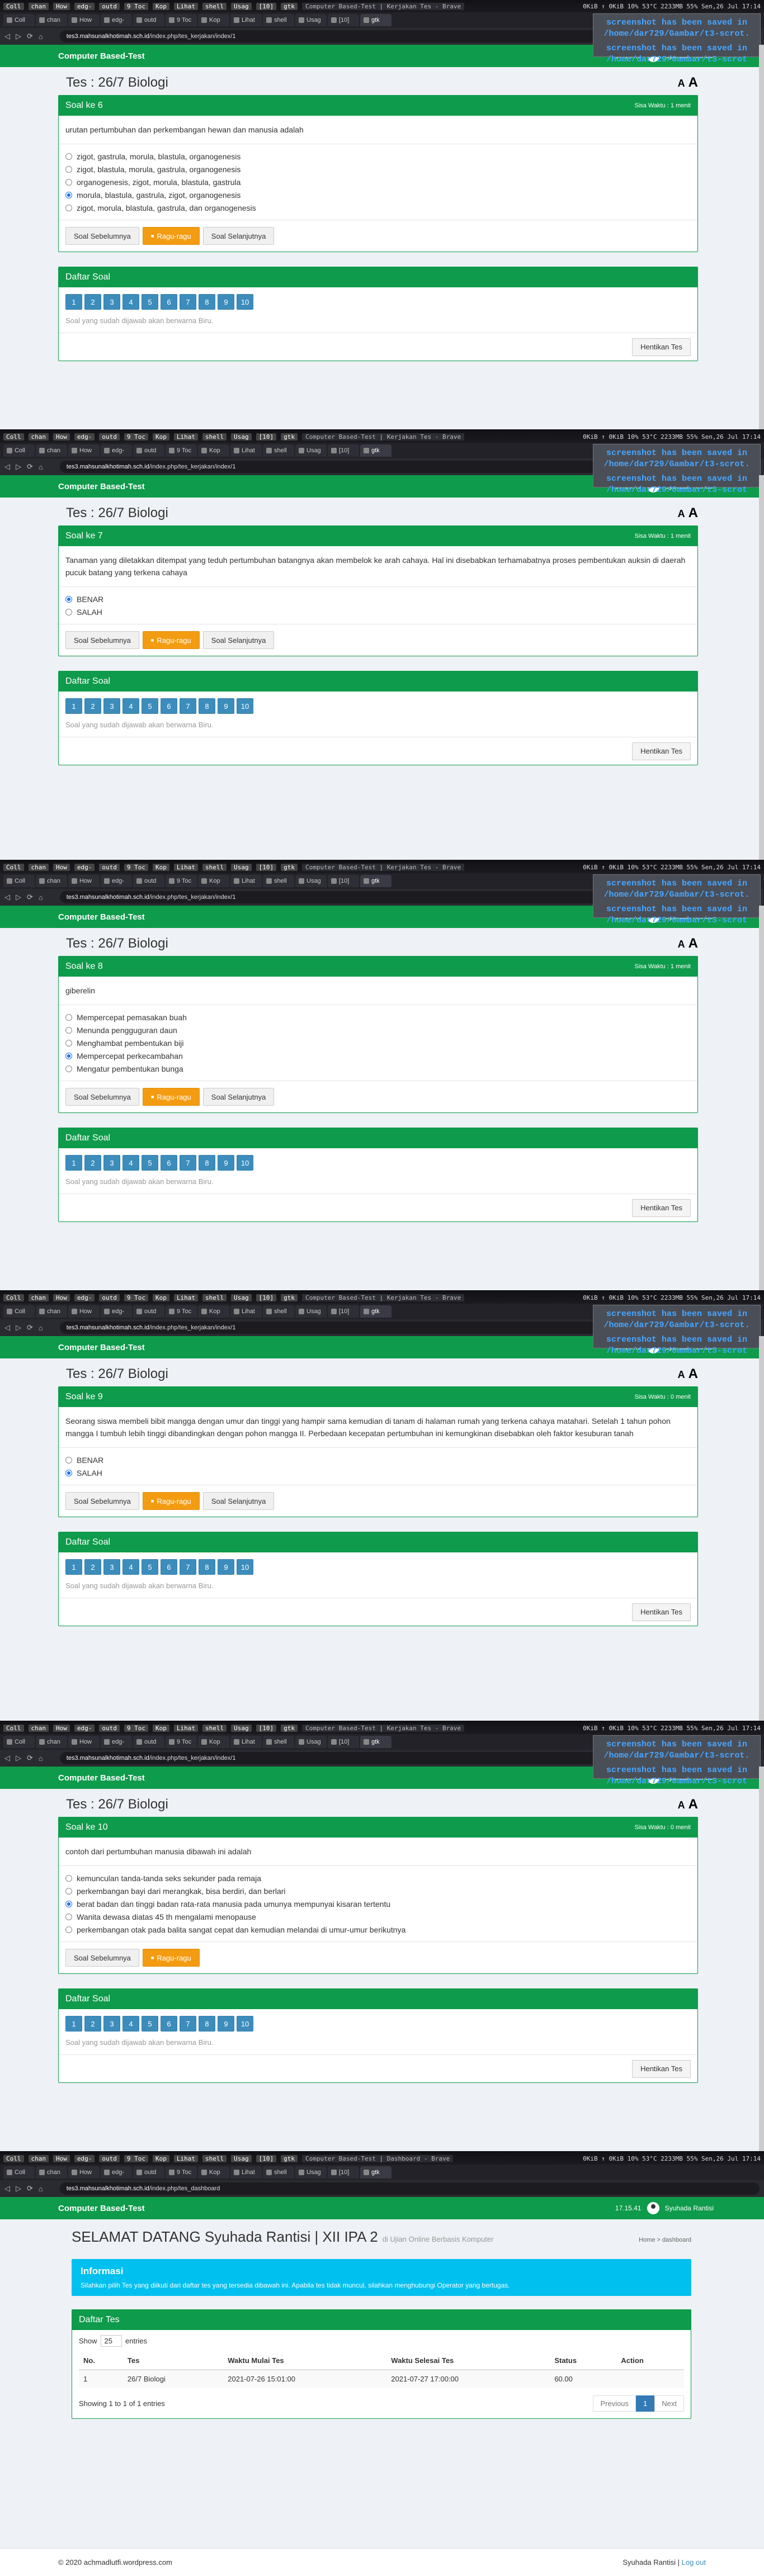  Describe the element at coordinates (689, 2208) in the screenshot. I see `user-name: Syuhada Rantisi` at that location.